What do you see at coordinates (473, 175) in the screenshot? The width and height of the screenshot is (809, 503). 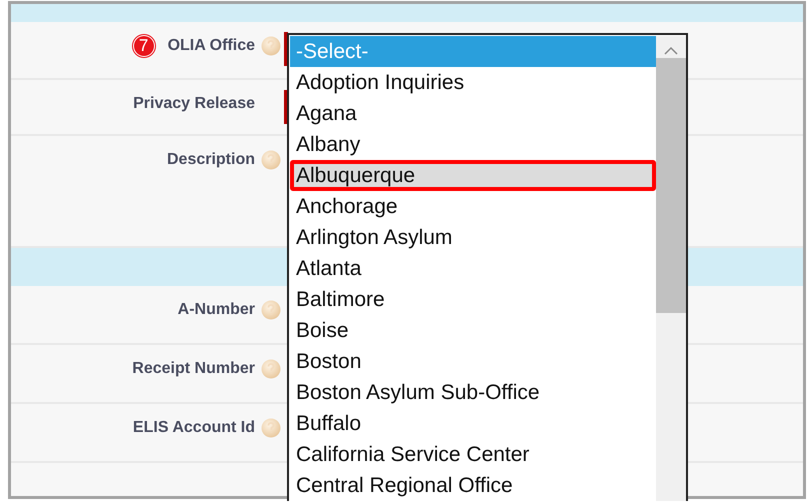 I see `dropdown-option: Albuquerque` at bounding box center [473, 175].